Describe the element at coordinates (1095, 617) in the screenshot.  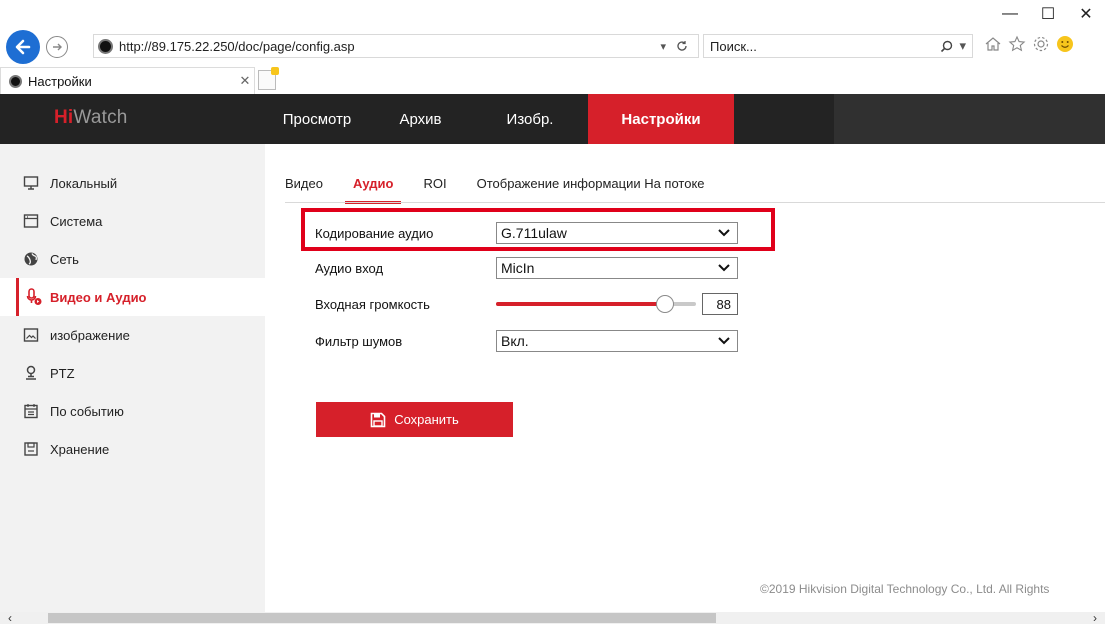
I see `scroll-right-arrow-icon: ›` at that location.